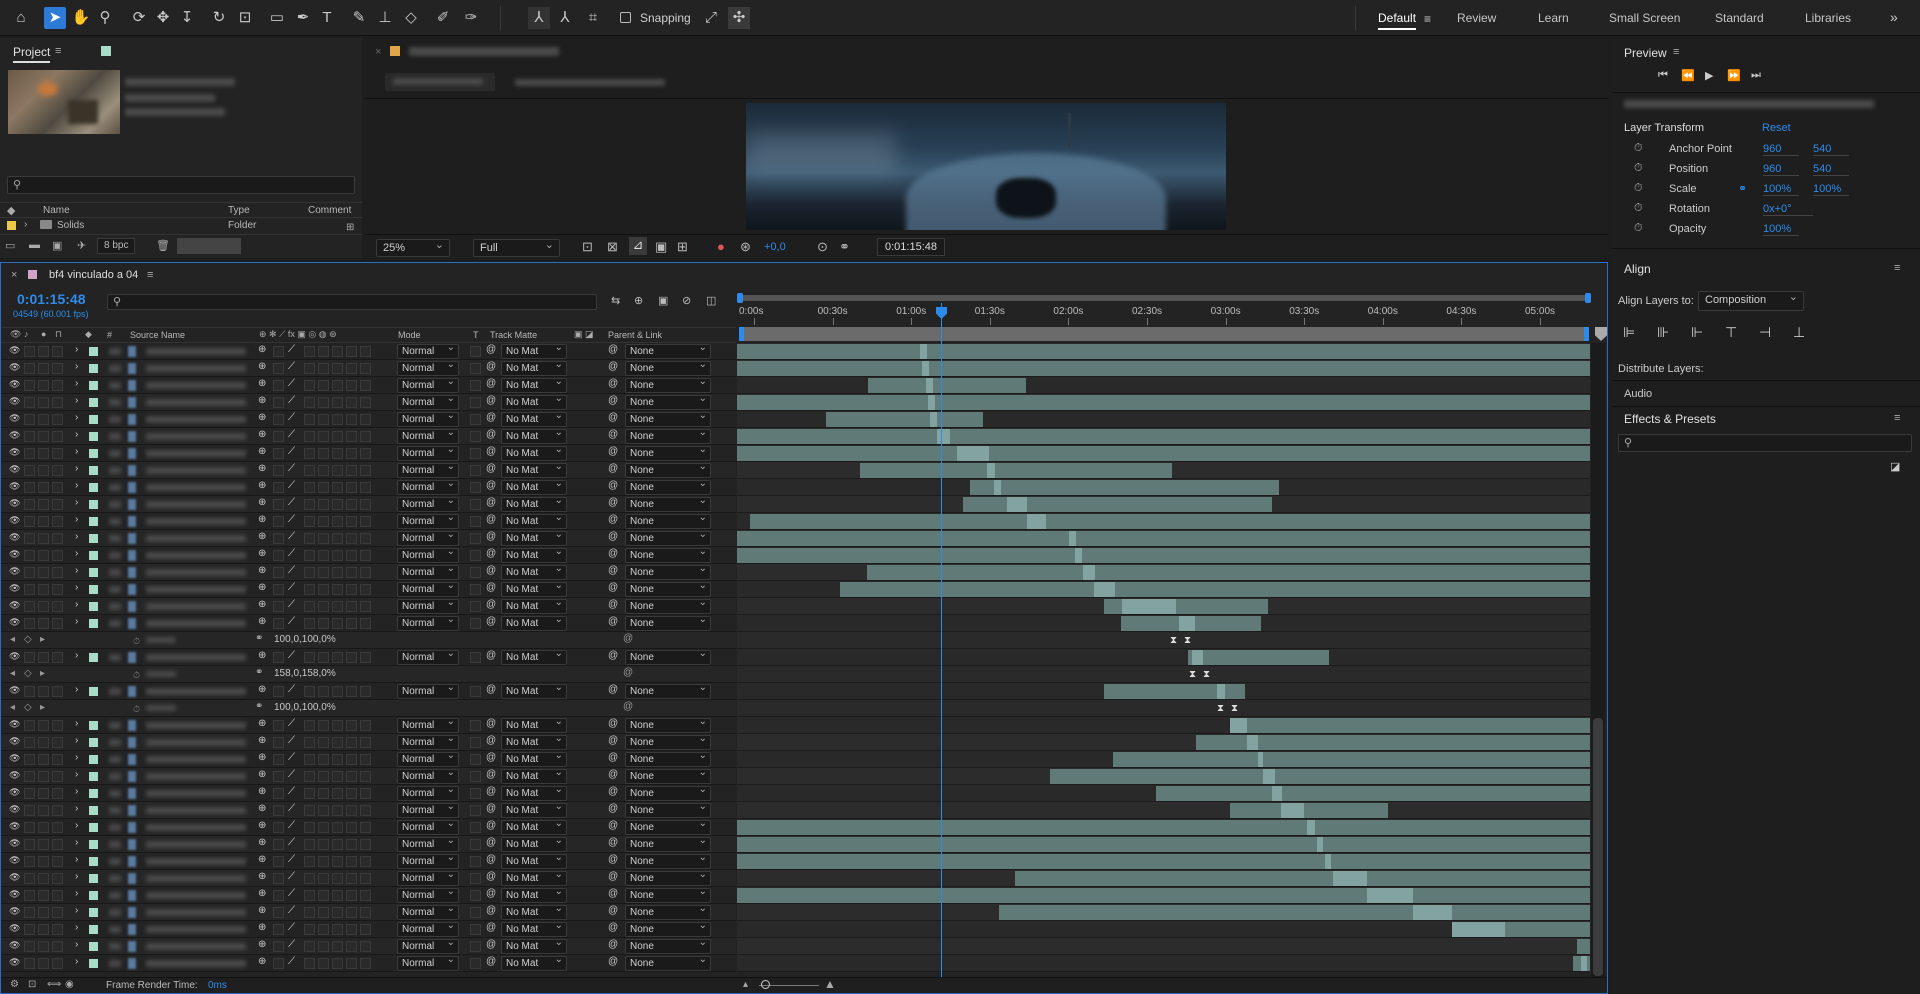 The height and width of the screenshot is (994, 1920). Describe the element at coordinates (1788, 209) in the screenshot. I see `rotation-value: 0x+0°` at that location.